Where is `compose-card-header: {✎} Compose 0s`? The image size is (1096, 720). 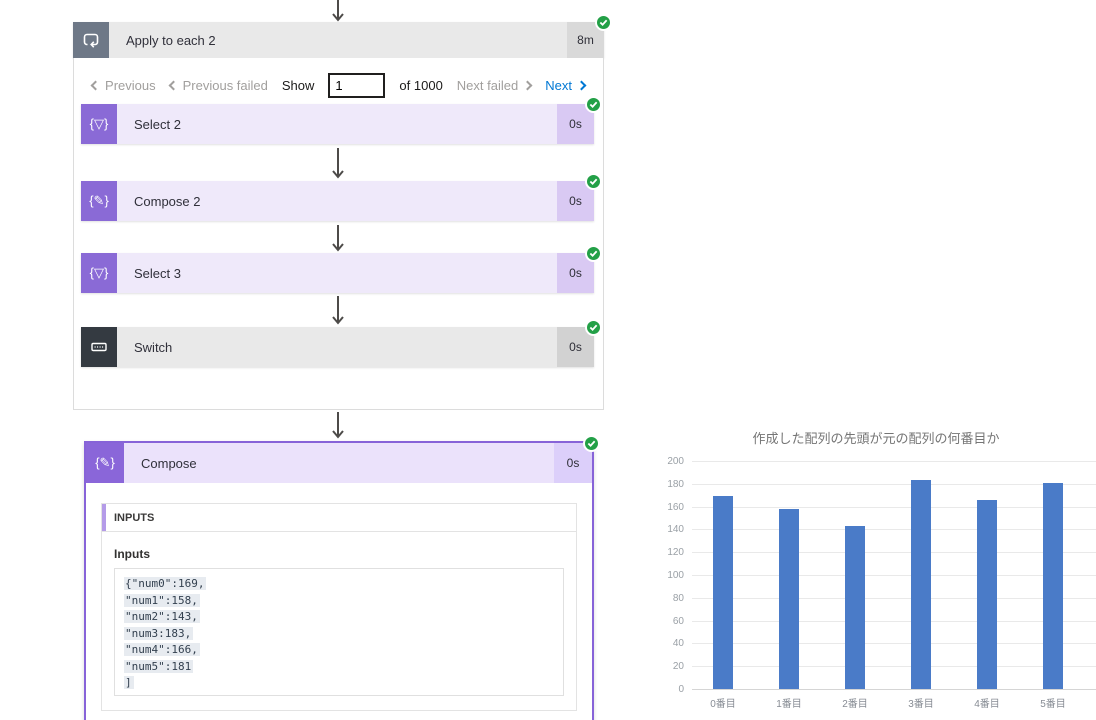 compose-card-header: {✎} Compose 0s is located at coordinates (339, 463).